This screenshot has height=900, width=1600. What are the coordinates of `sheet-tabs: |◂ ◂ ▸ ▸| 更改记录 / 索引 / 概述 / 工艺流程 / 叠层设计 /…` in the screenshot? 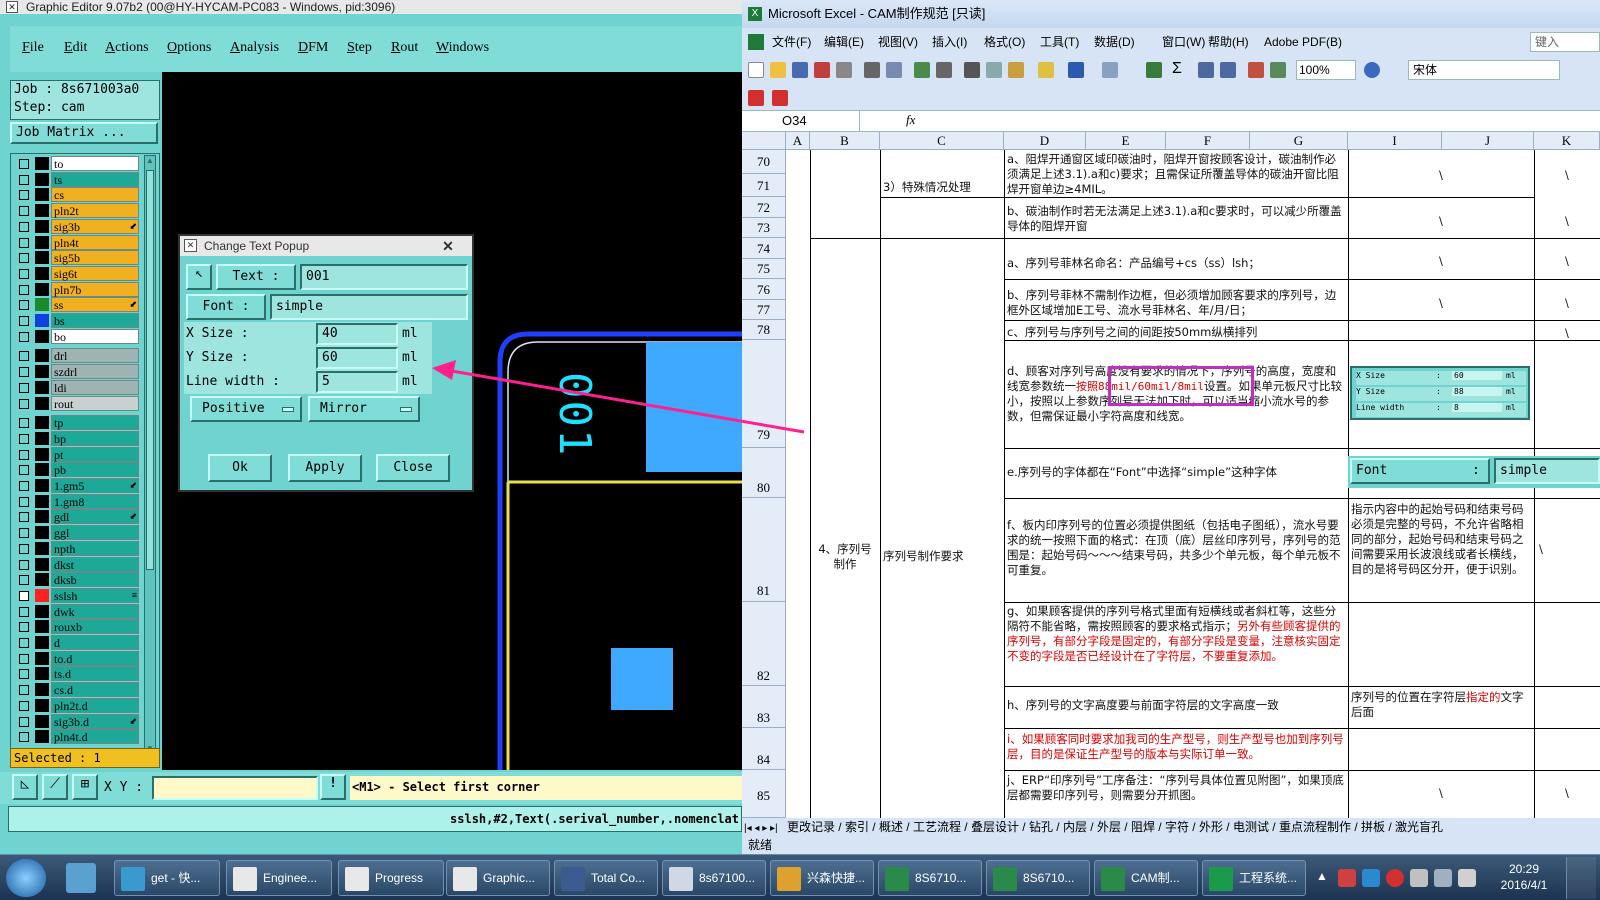 It's located at (1171, 827).